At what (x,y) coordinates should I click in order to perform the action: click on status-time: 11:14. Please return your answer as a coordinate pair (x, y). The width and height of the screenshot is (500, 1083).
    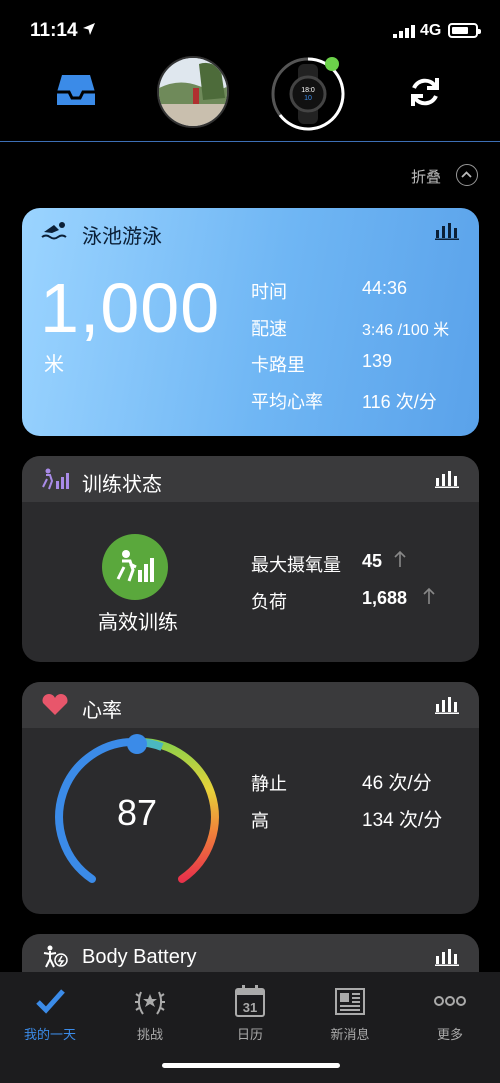
    Looking at the image, I should click on (54, 30).